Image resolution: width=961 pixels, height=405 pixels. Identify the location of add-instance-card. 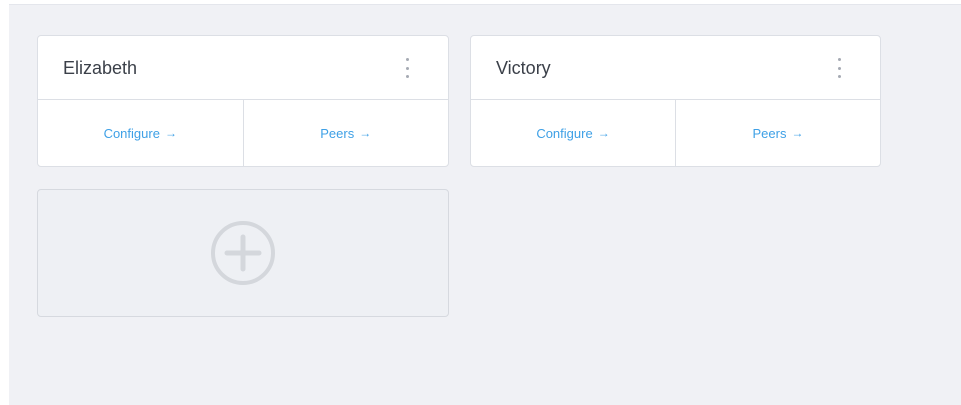
(243, 253).